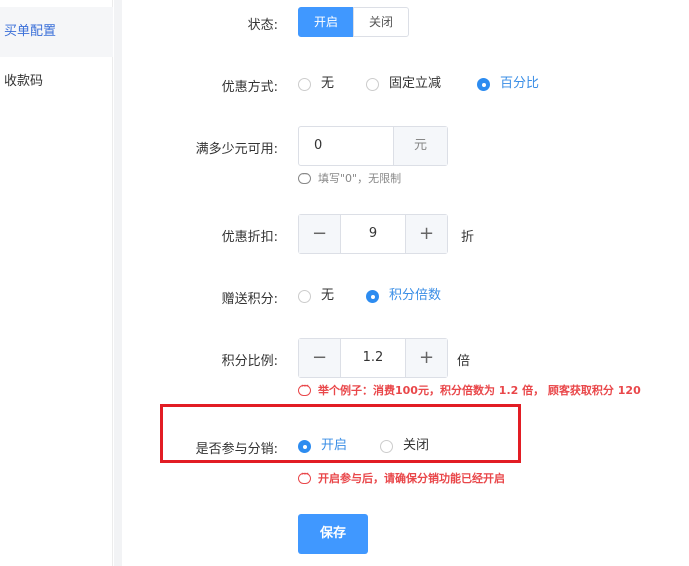 This screenshot has width=689, height=566. What do you see at coordinates (517, 84) in the screenshot?
I see `discount-type-radio-percent: 百分比` at bounding box center [517, 84].